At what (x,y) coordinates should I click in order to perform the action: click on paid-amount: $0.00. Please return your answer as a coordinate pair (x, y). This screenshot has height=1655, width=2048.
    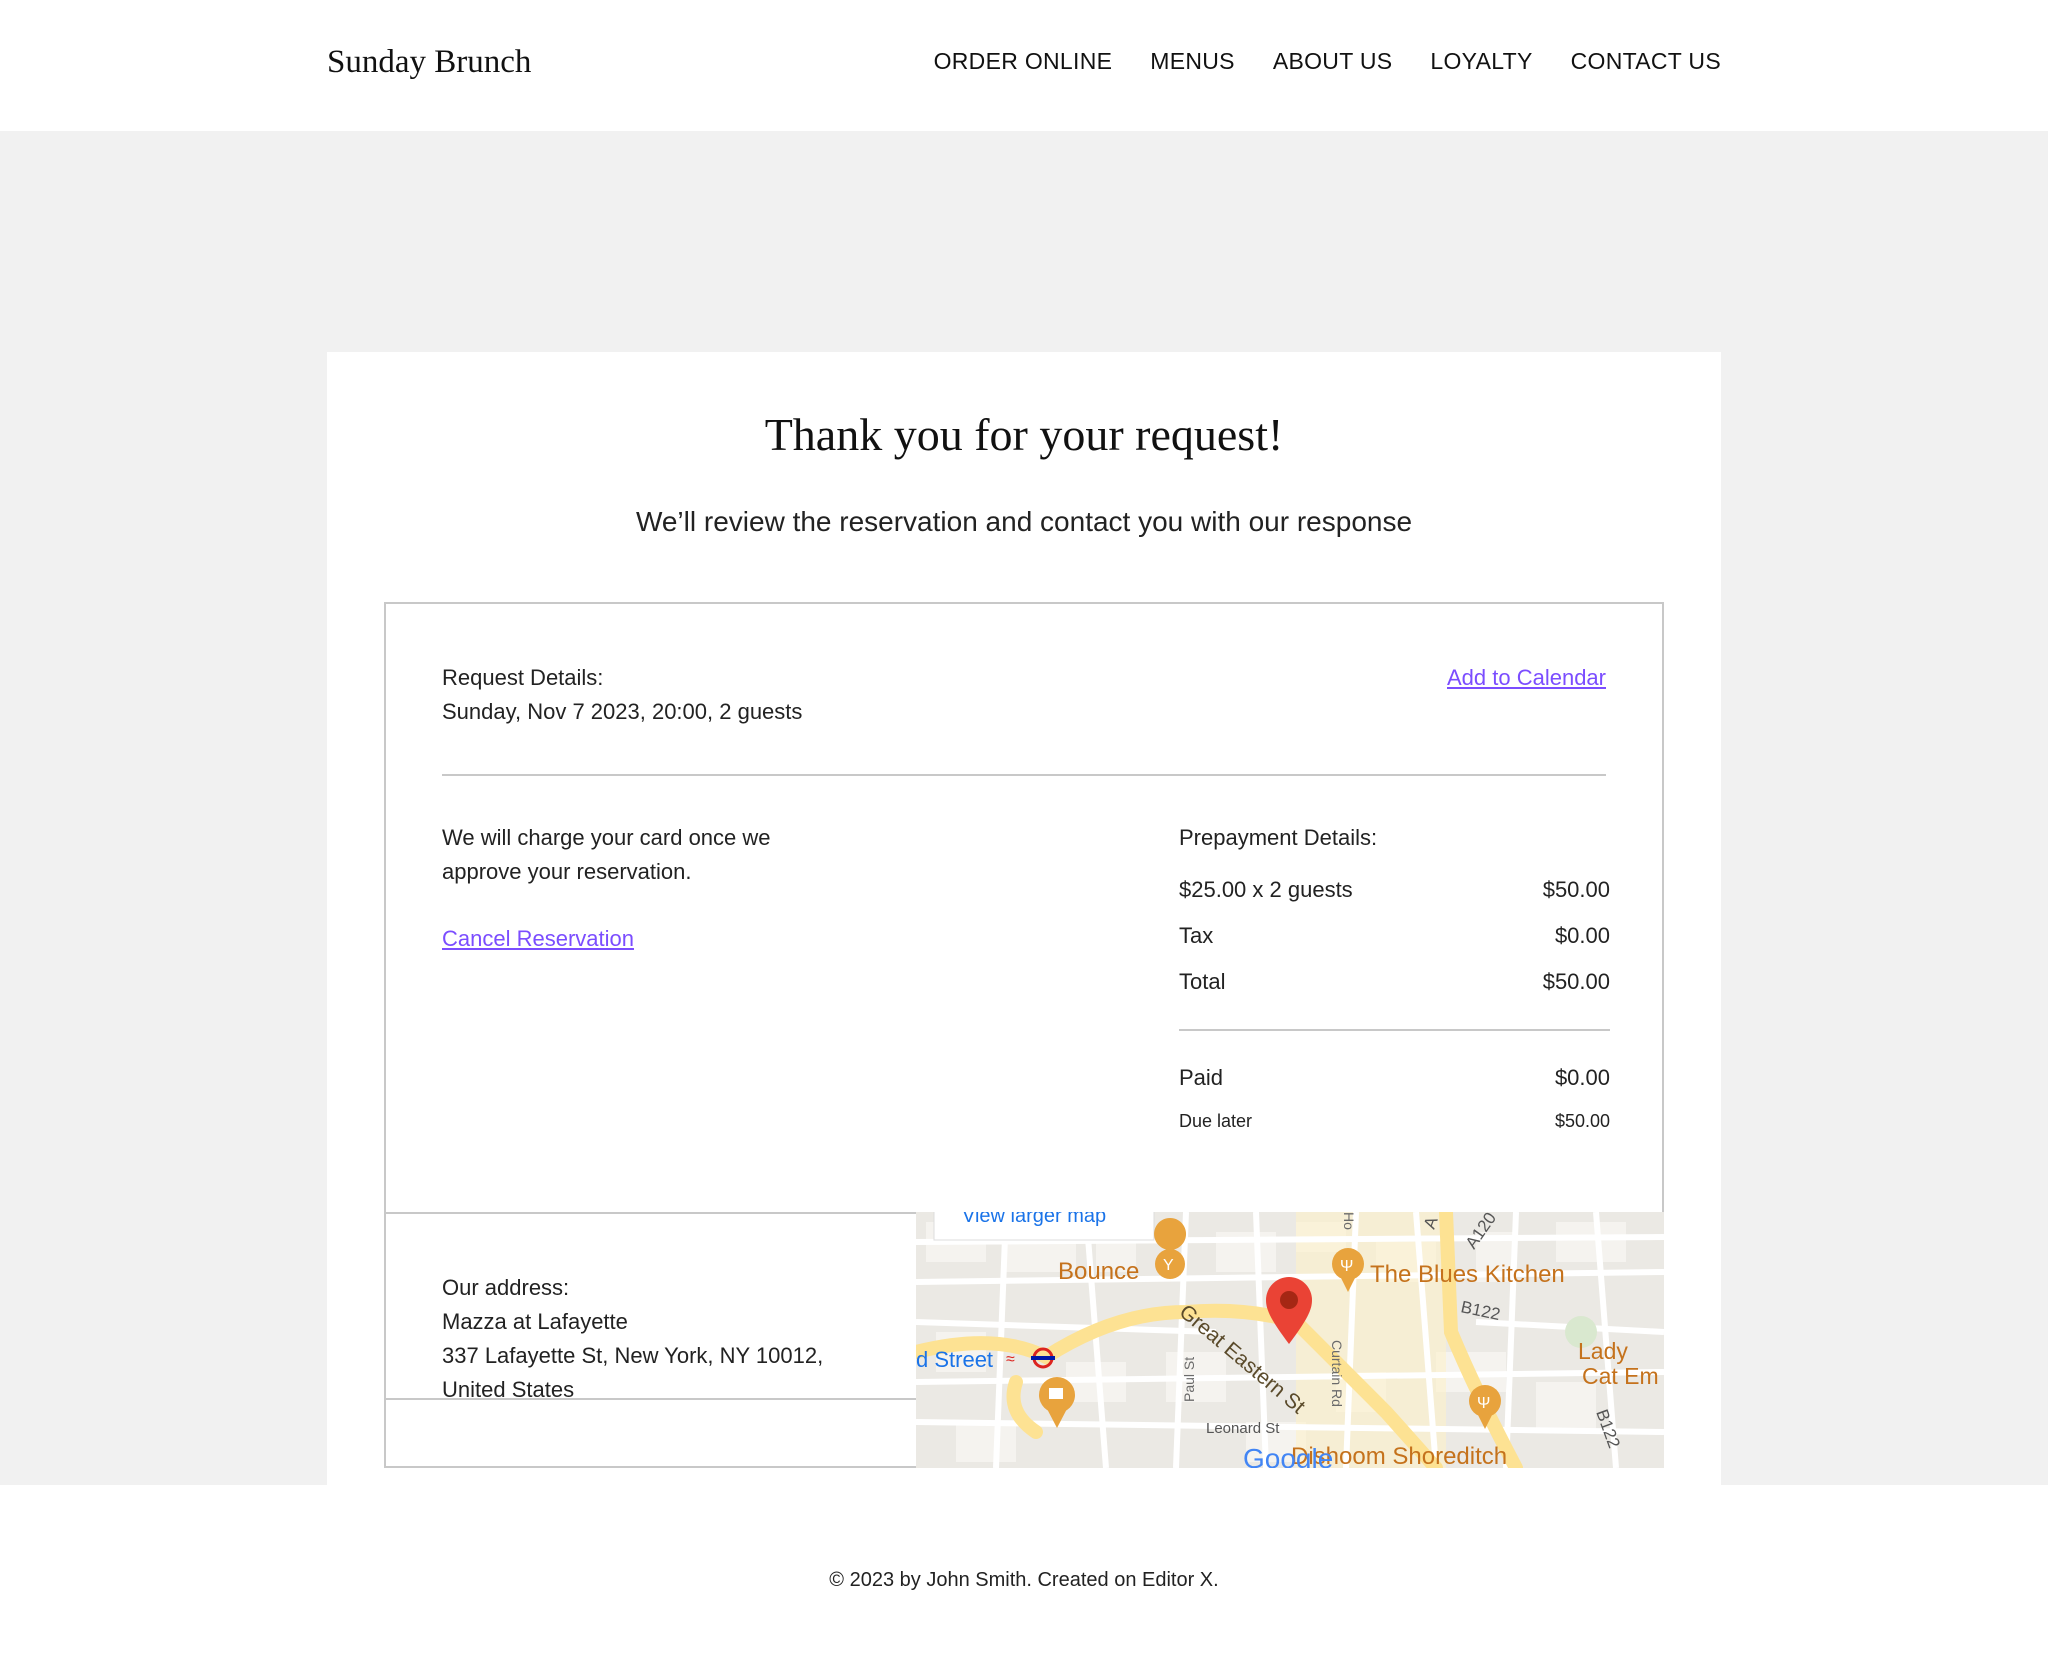
    Looking at the image, I should click on (1582, 1077).